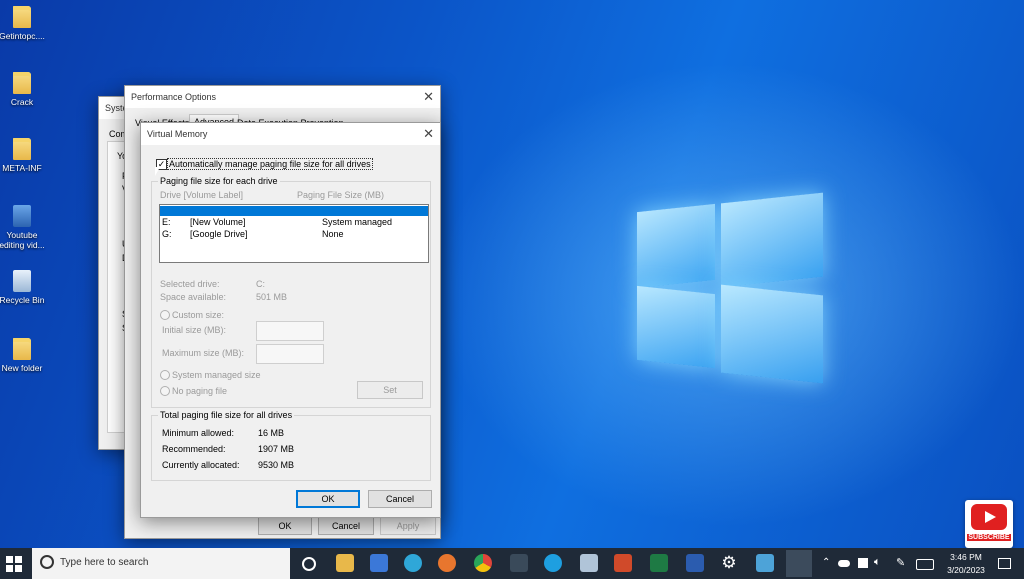 The image size is (1024, 579). I want to click on start-button, so click(14, 564).